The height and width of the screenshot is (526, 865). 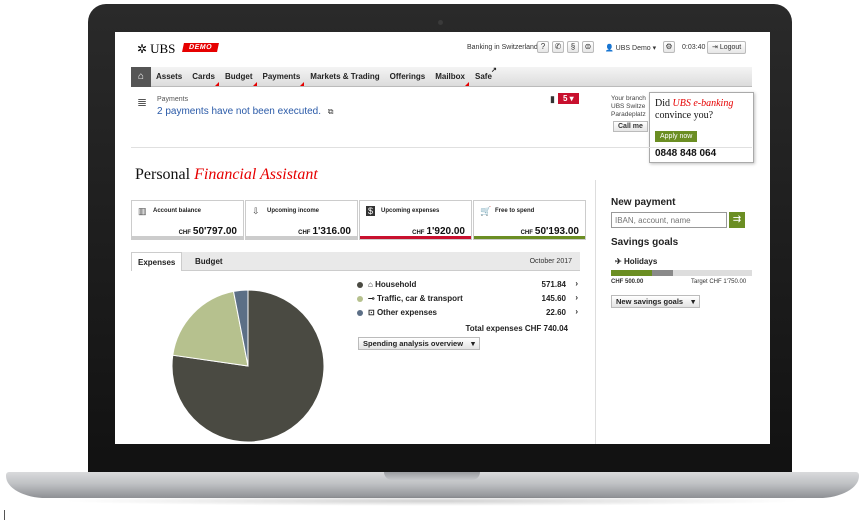 What do you see at coordinates (157, 261) in the screenshot?
I see `tab-expenses: Expenses` at bounding box center [157, 261].